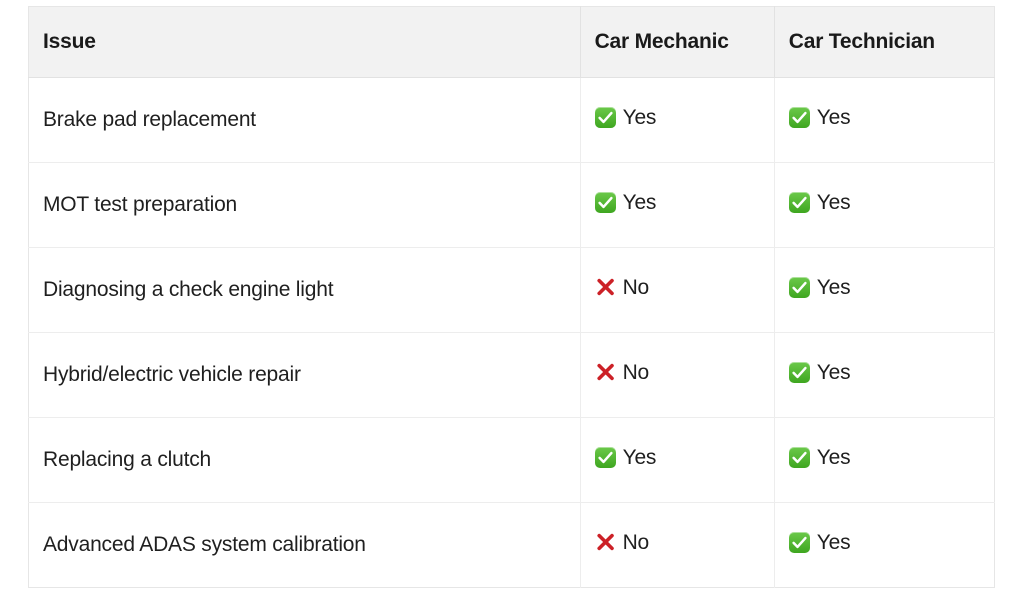 The width and height of the screenshot is (1024, 598). Describe the element at coordinates (304, 205) in the screenshot. I see `cell-issue: MOT test preparation` at that location.